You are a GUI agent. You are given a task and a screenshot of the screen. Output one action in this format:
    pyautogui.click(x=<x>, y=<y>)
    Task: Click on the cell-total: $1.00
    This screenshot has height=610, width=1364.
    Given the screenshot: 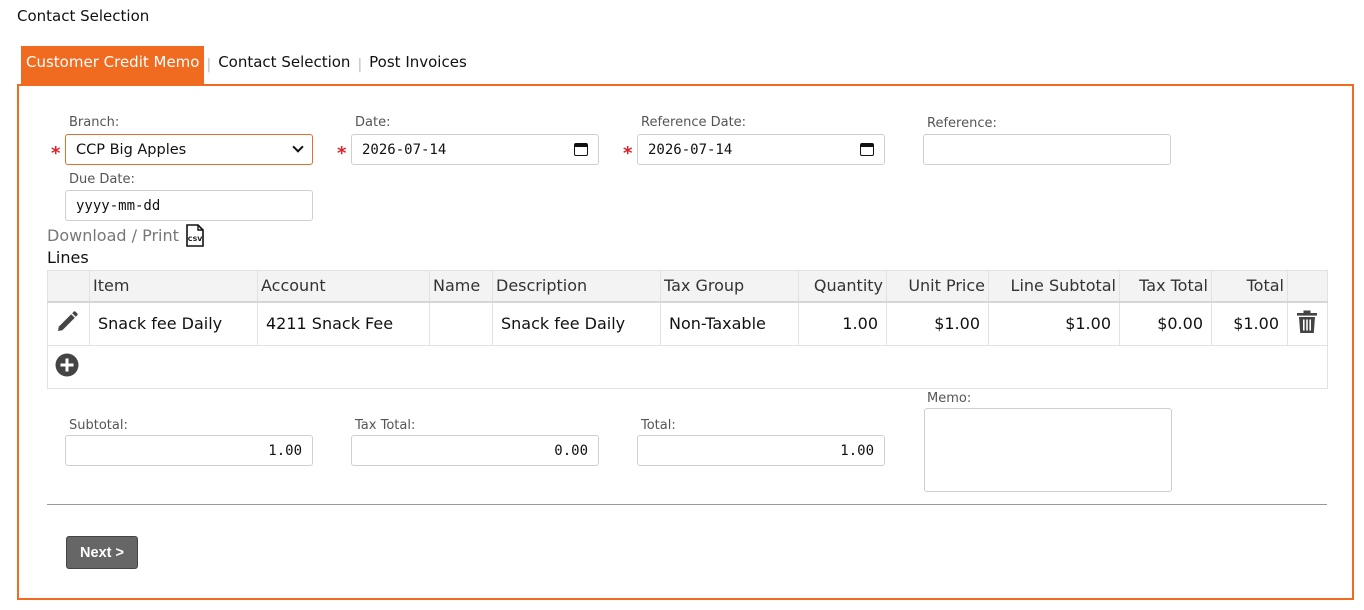 What is the action you would take?
    pyautogui.click(x=1249, y=323)
    